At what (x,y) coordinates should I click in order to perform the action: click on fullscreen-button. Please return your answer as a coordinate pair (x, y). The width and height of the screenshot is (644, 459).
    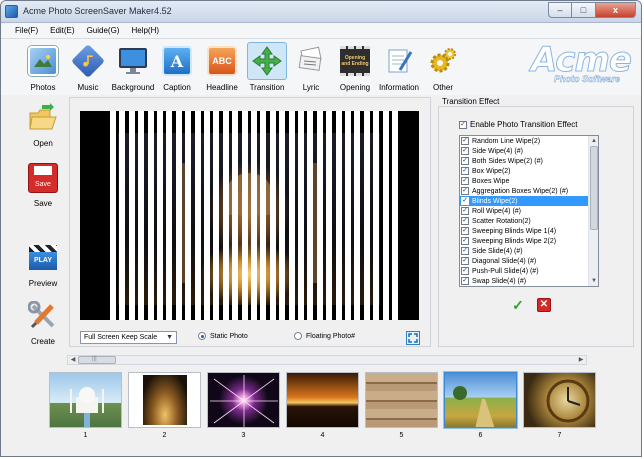
    Looking at the image, I should click on (413, 338).